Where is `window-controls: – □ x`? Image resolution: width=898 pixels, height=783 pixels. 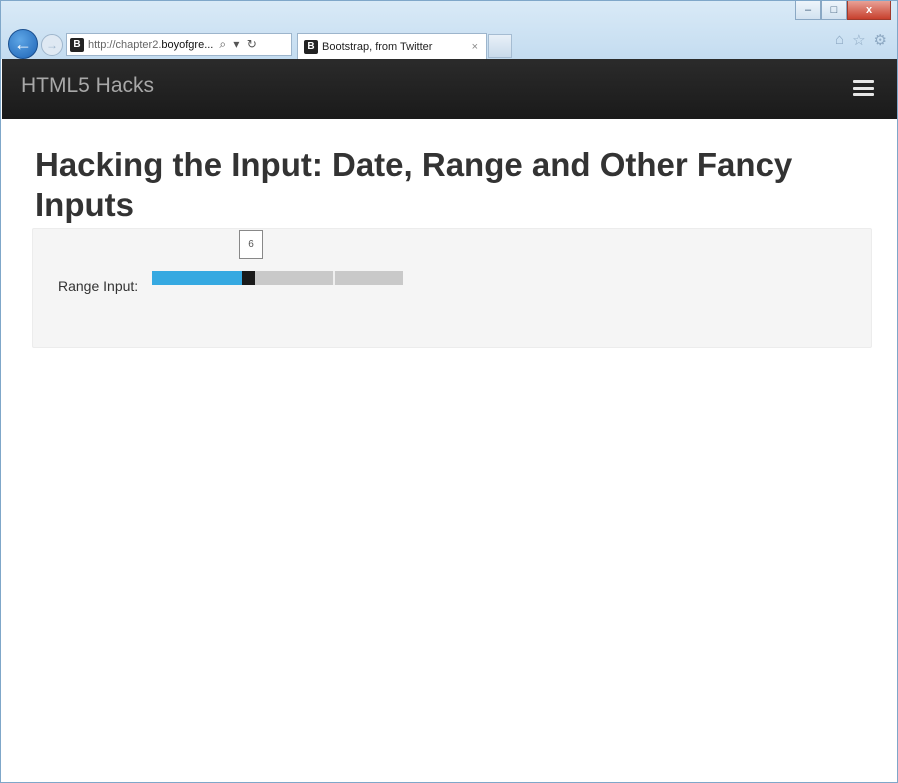 window-controls: – □ x is located at coordinates (843, 10).